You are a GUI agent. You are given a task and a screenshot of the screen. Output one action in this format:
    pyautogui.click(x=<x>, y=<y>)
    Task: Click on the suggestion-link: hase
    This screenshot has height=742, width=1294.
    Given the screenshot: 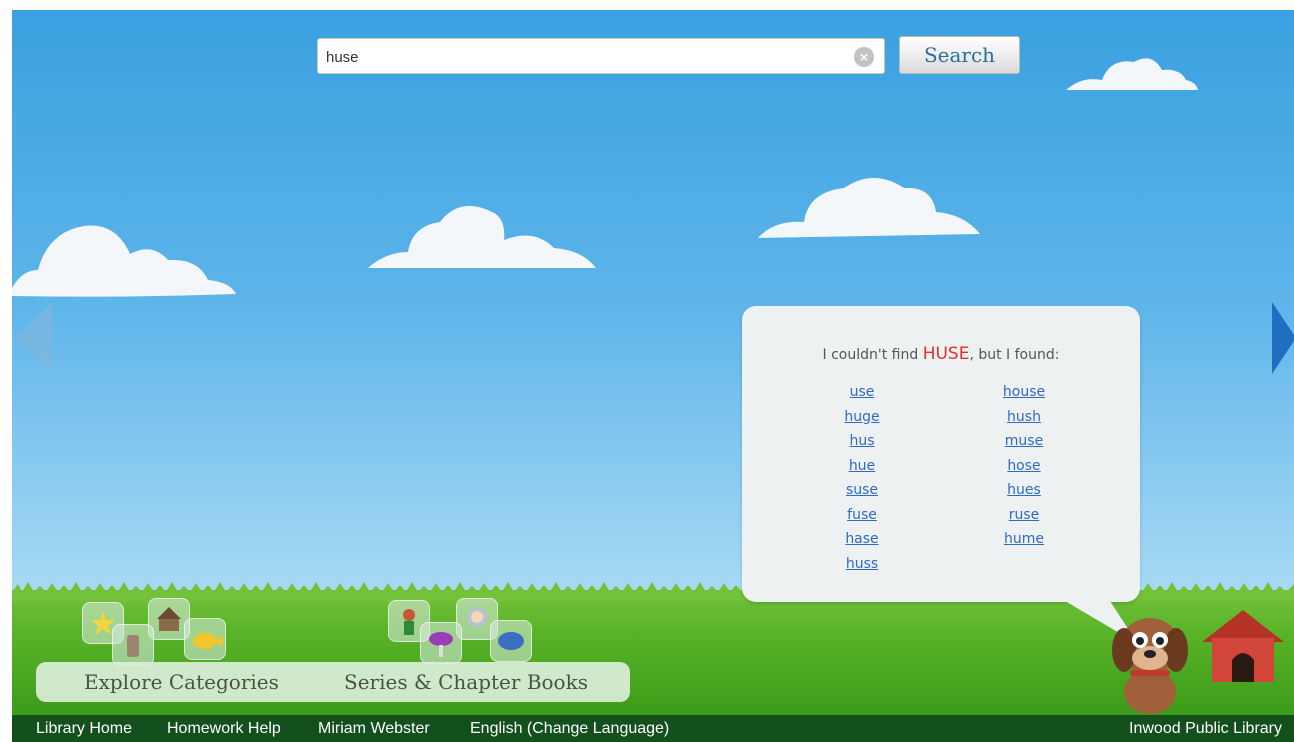 What is the action you would take?
    pyautogui.click(x=862, y=539)
    